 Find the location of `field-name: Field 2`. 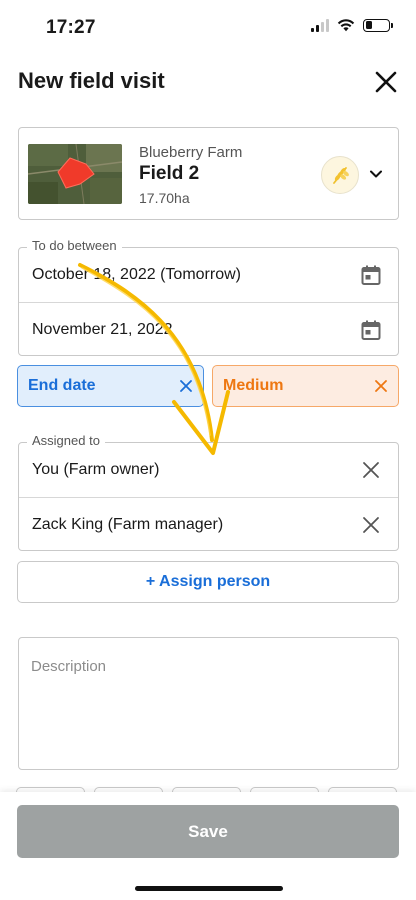

field-name: Field 2 is located at coordinates (169, 173).